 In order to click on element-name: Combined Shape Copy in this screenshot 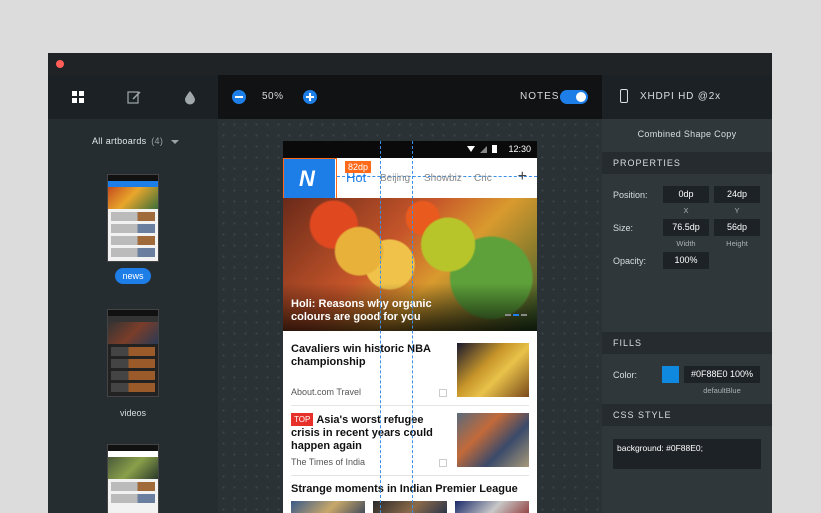, I will do `click(687, 134)`.